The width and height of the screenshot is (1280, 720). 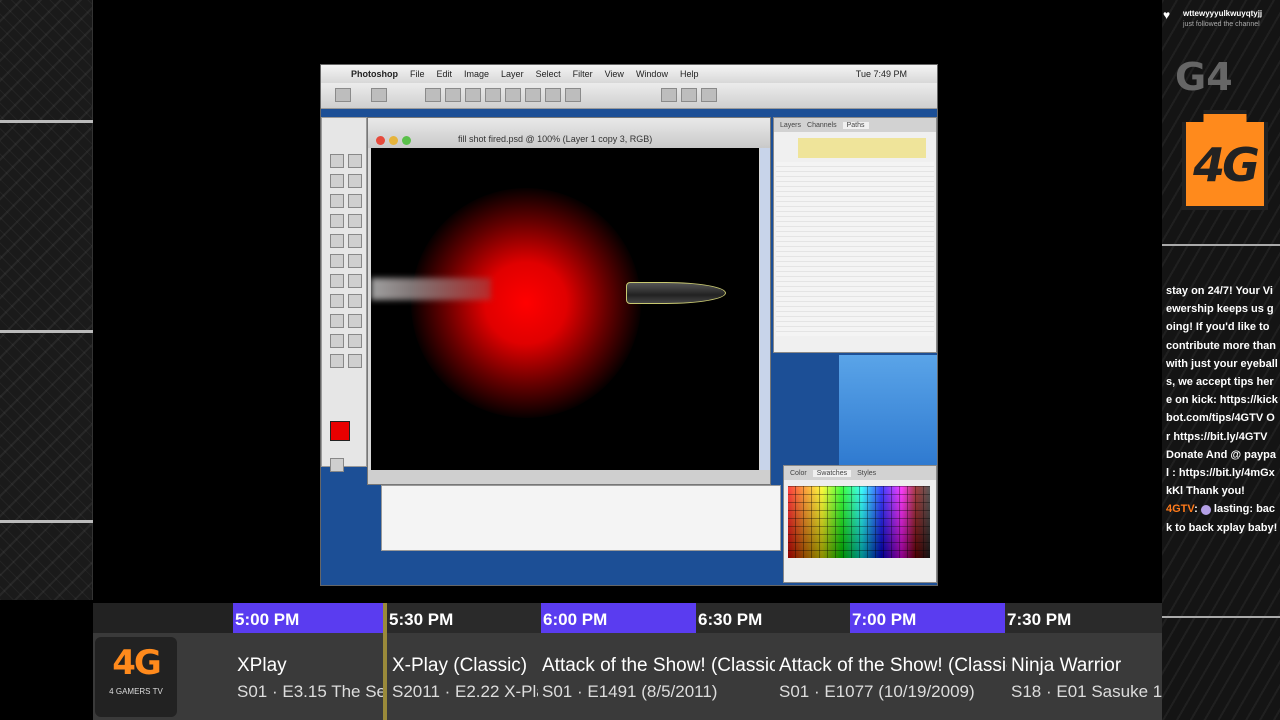 What do you see at coordinates (614, 74) in the screenshot?
I see `menu-view: View` at bounding box center [614, 74].